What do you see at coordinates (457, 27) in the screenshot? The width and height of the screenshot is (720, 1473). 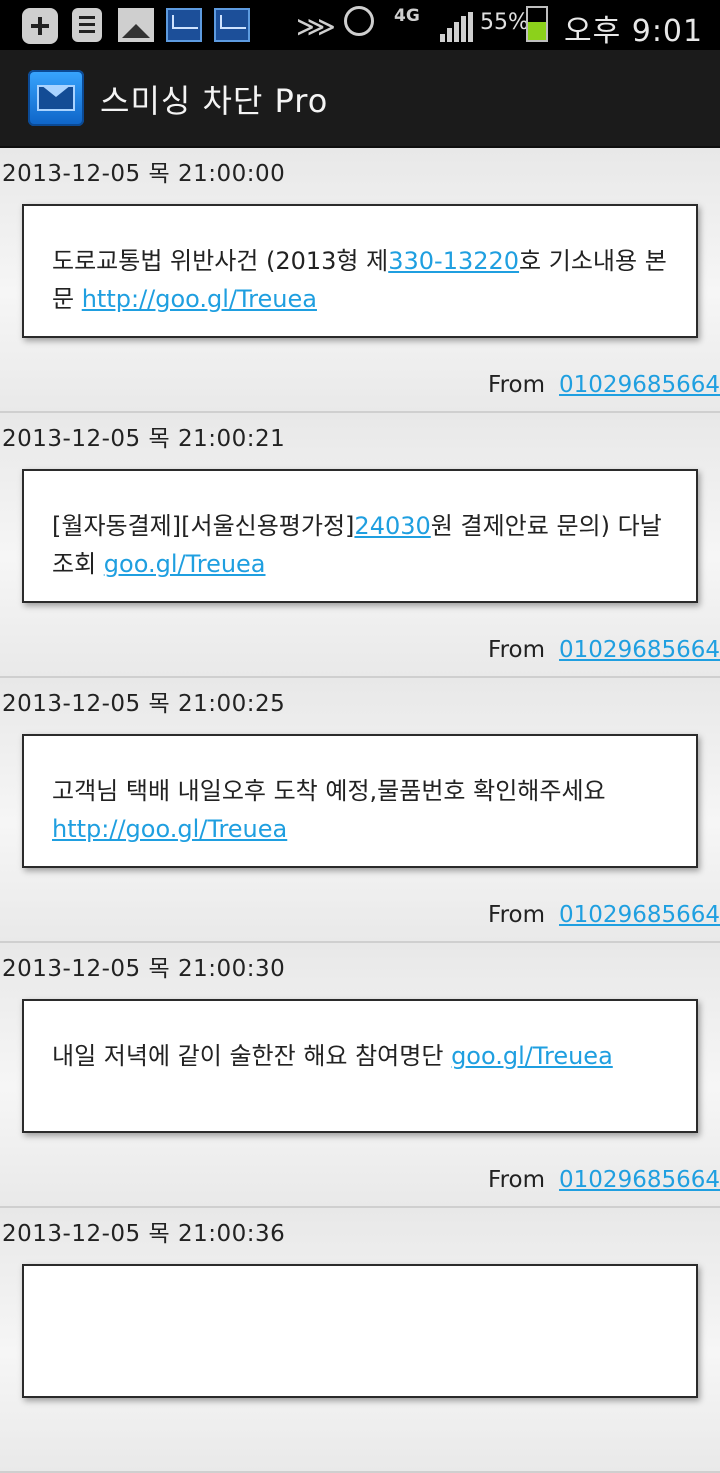 I see `signal-icon` at bounding box center [457, 27].